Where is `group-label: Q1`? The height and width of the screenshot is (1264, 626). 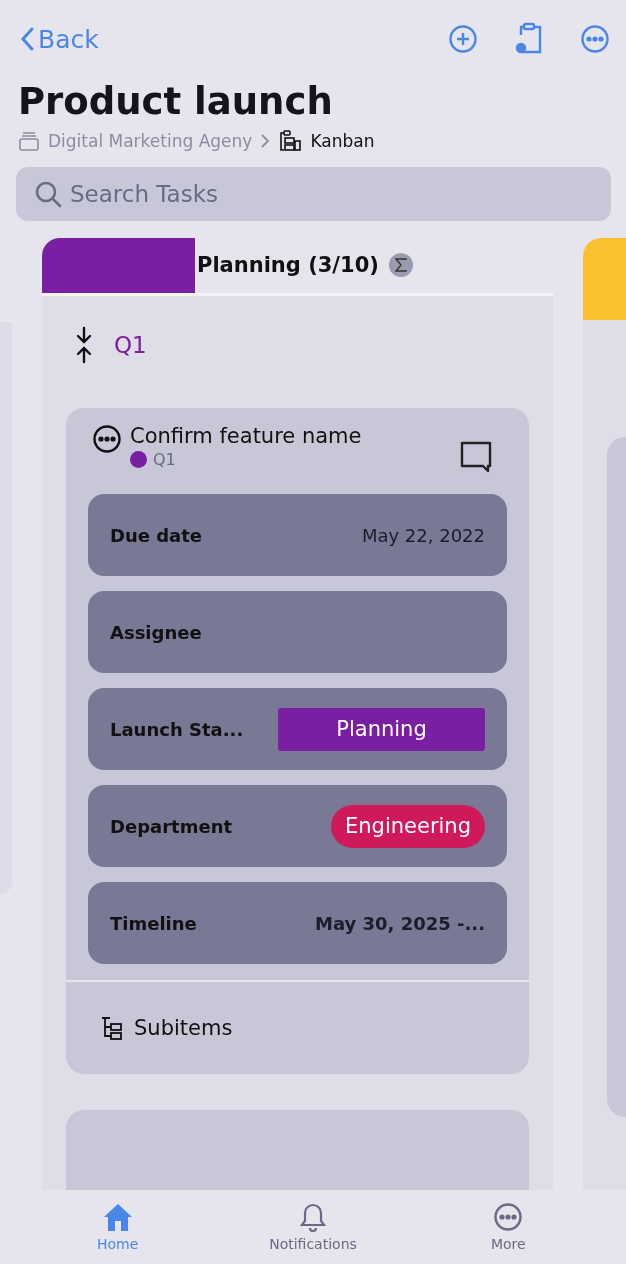
group-label: Q1 is located at coordinates (164, 459).